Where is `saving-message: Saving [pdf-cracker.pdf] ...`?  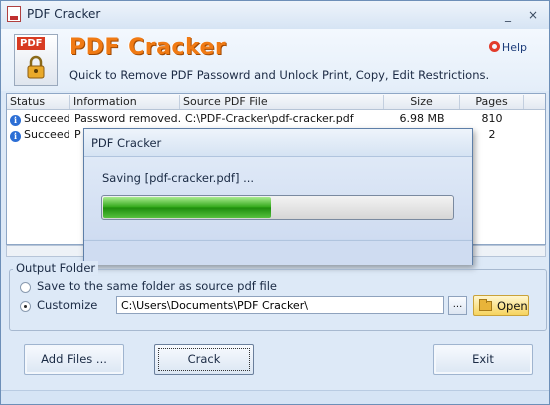 saving-message: Saving [pdf-cracker.pdf] ... is located at coordinates (178, 178).